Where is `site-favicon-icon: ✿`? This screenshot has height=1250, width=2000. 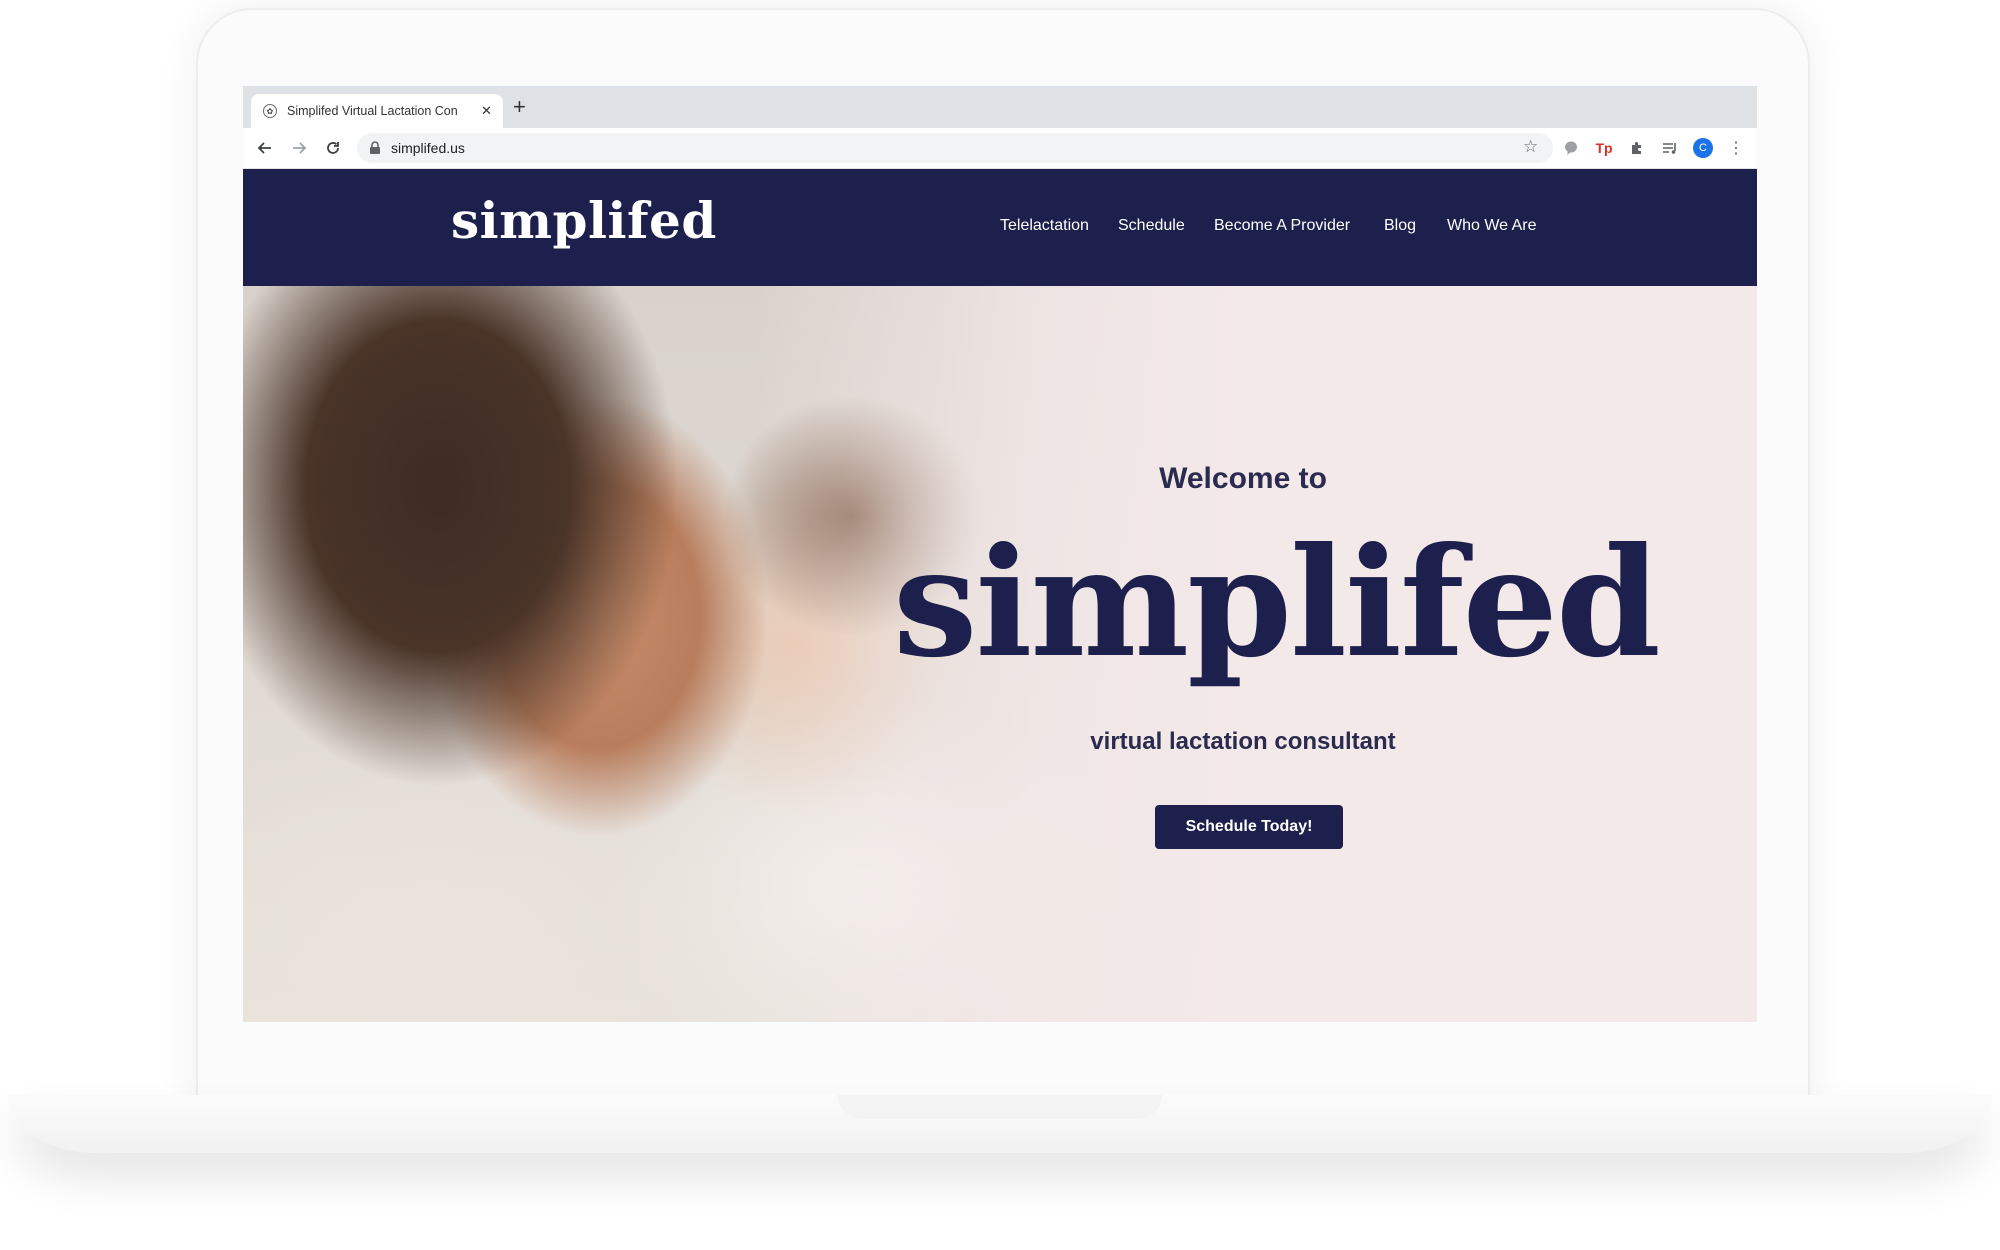 site-favicon-icon: ✿ is located at coordinates (270, 111).